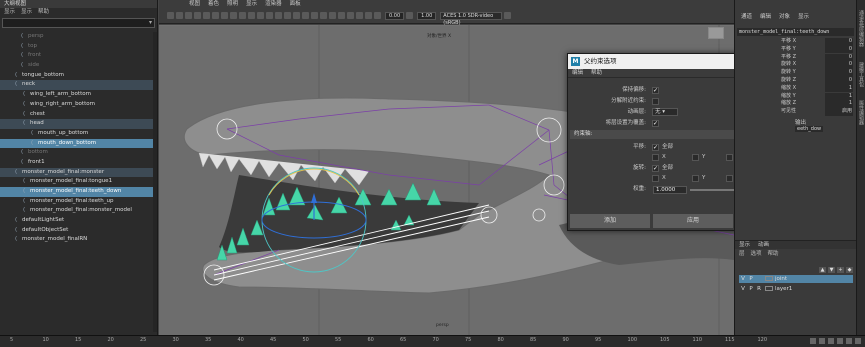  What do you see at coordinates (695, 157) in the screenshot?
I see `translate-y-checkbox` at bounding box center [695, 157].